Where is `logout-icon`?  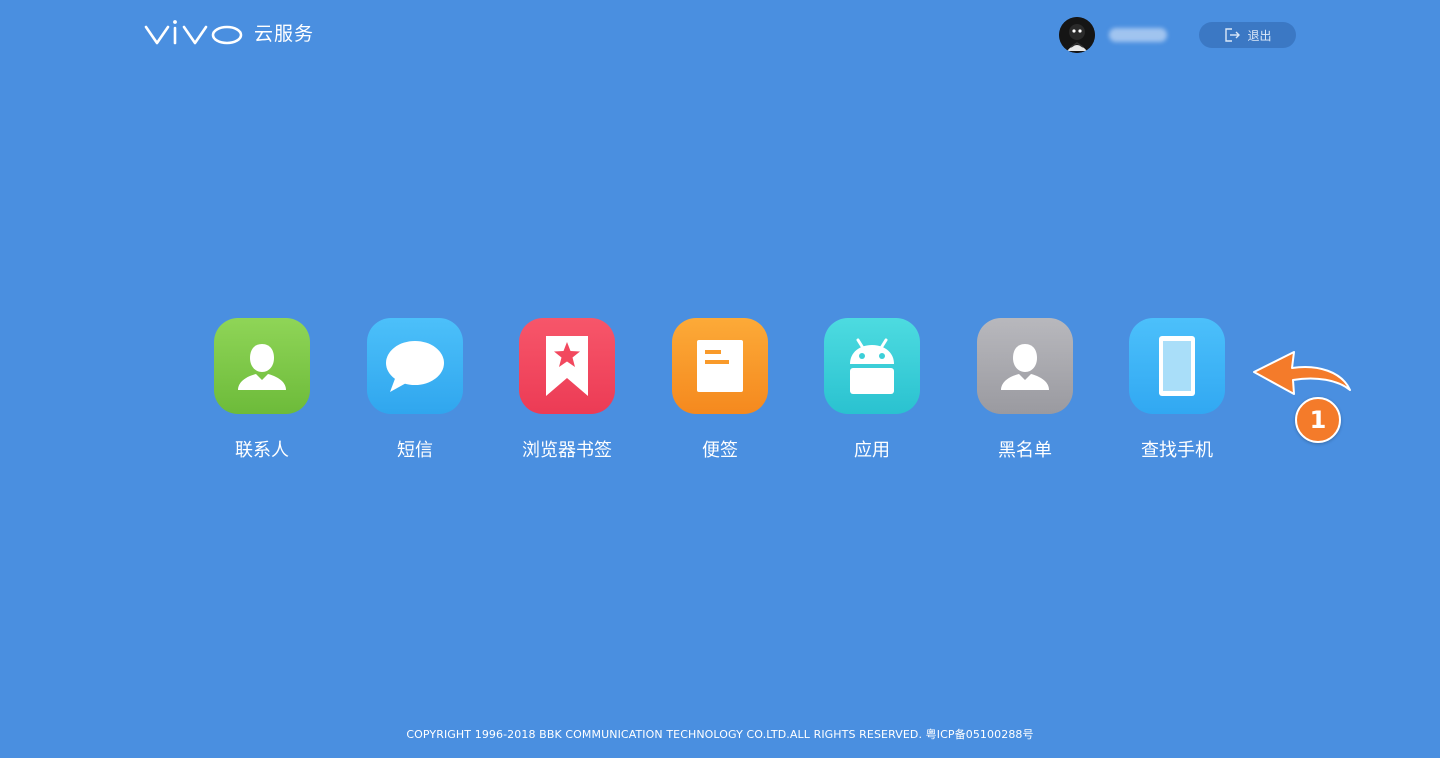 logout-icon is located at coordinates (1233, 35).